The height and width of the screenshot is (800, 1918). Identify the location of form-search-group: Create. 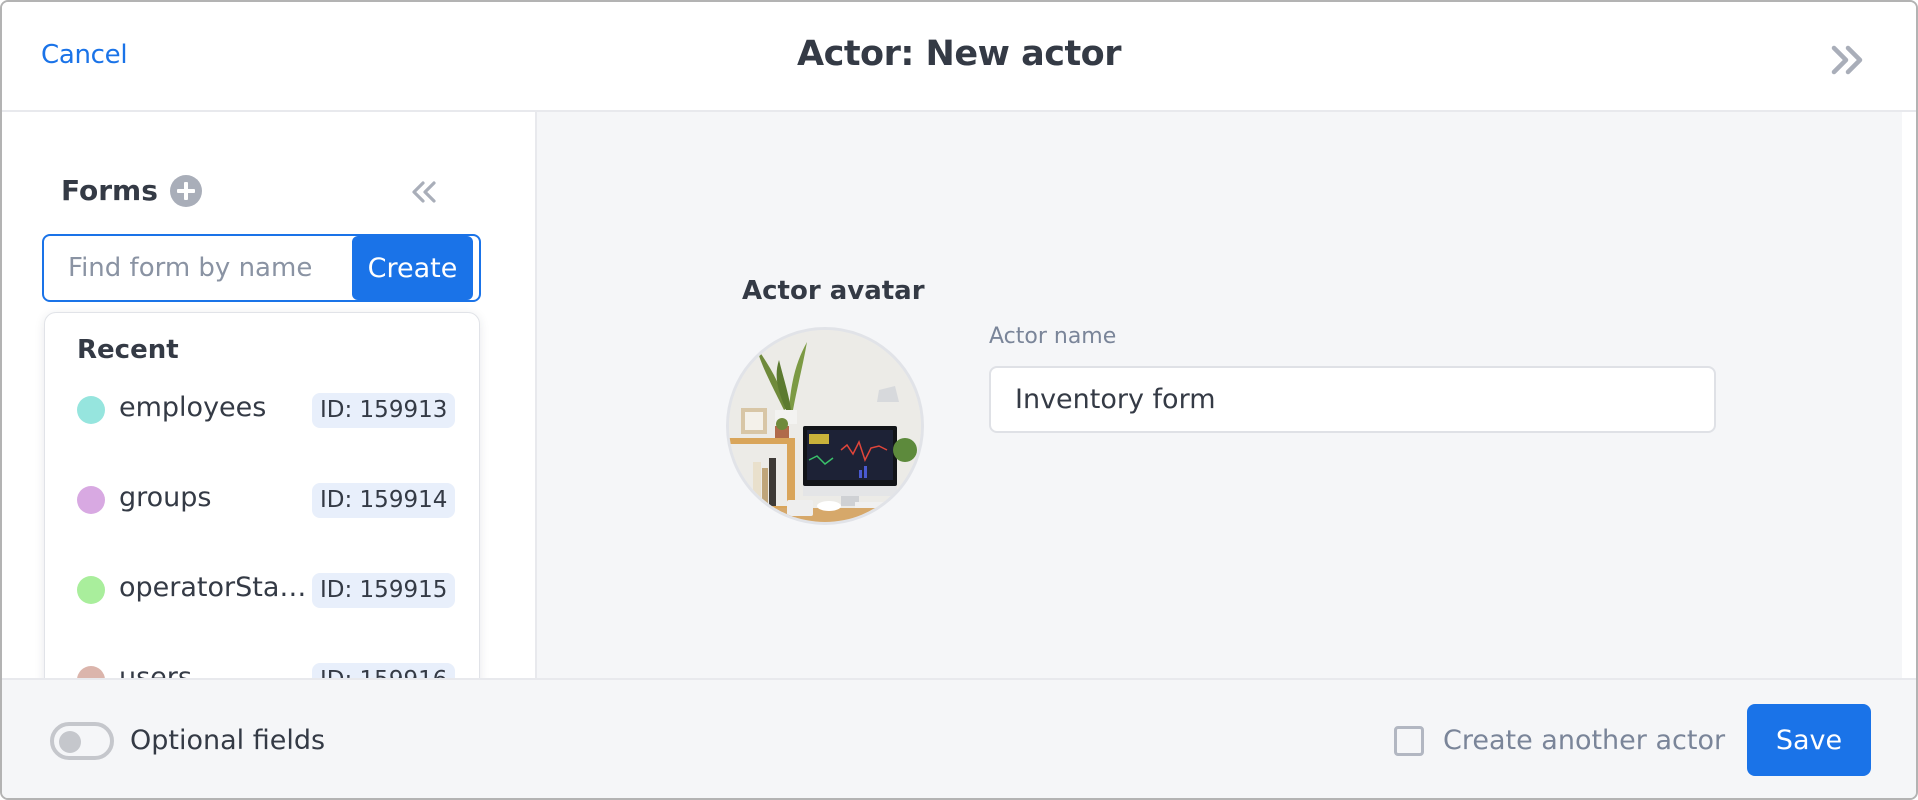
(261, 268).